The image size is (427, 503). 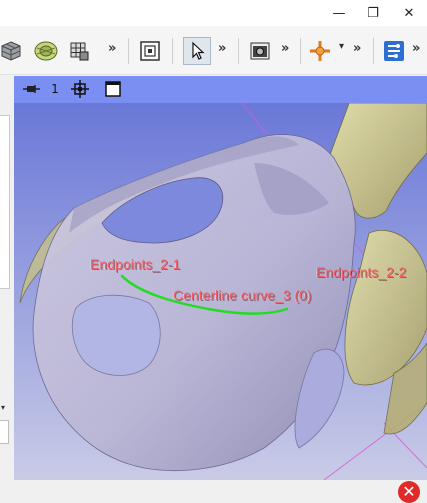 I want to click on fiducial-crosshair-icon, so click(x=320, y=51).